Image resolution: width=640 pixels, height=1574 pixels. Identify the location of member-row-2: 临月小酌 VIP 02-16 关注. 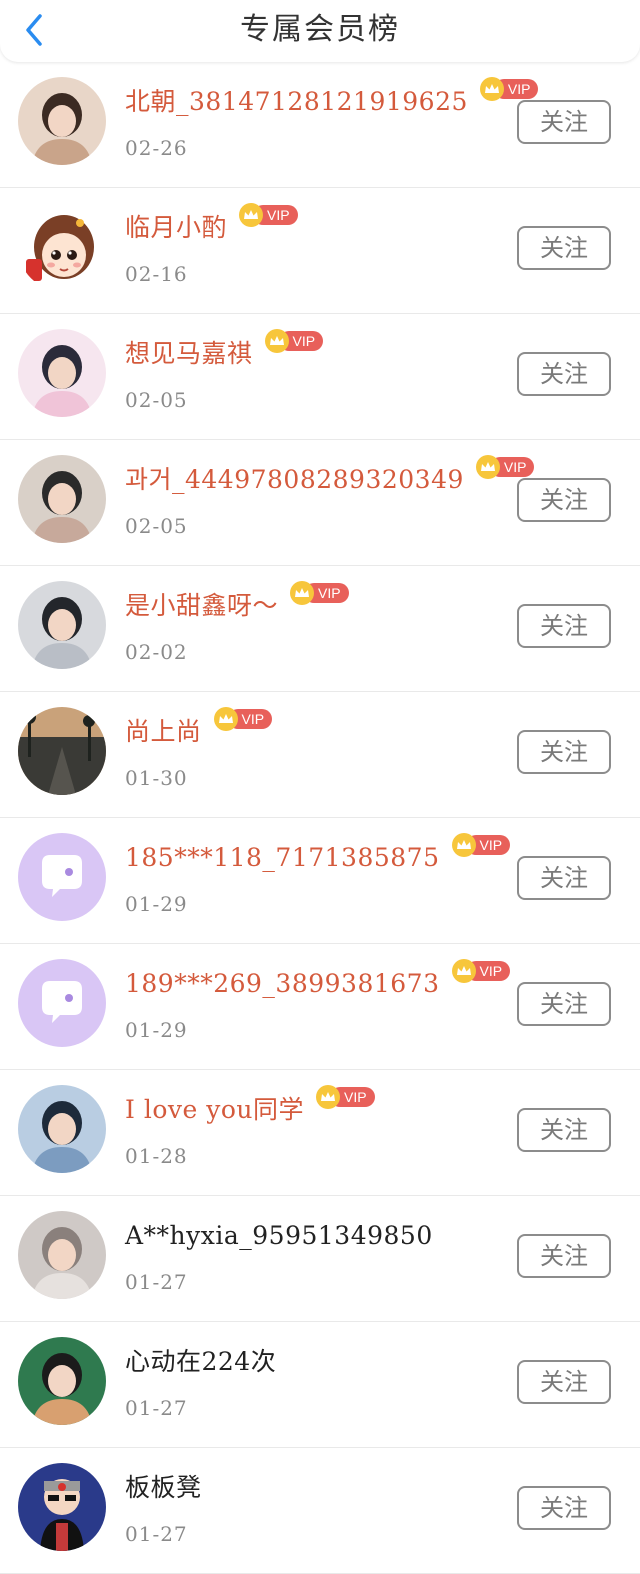
(320, 251).